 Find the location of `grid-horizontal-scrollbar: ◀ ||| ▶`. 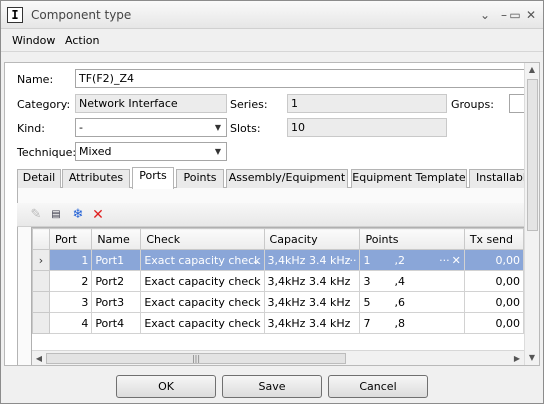

grid-horizontal-scrollbar: ◀ ||| ▶ is located at coordinates (278, 357).